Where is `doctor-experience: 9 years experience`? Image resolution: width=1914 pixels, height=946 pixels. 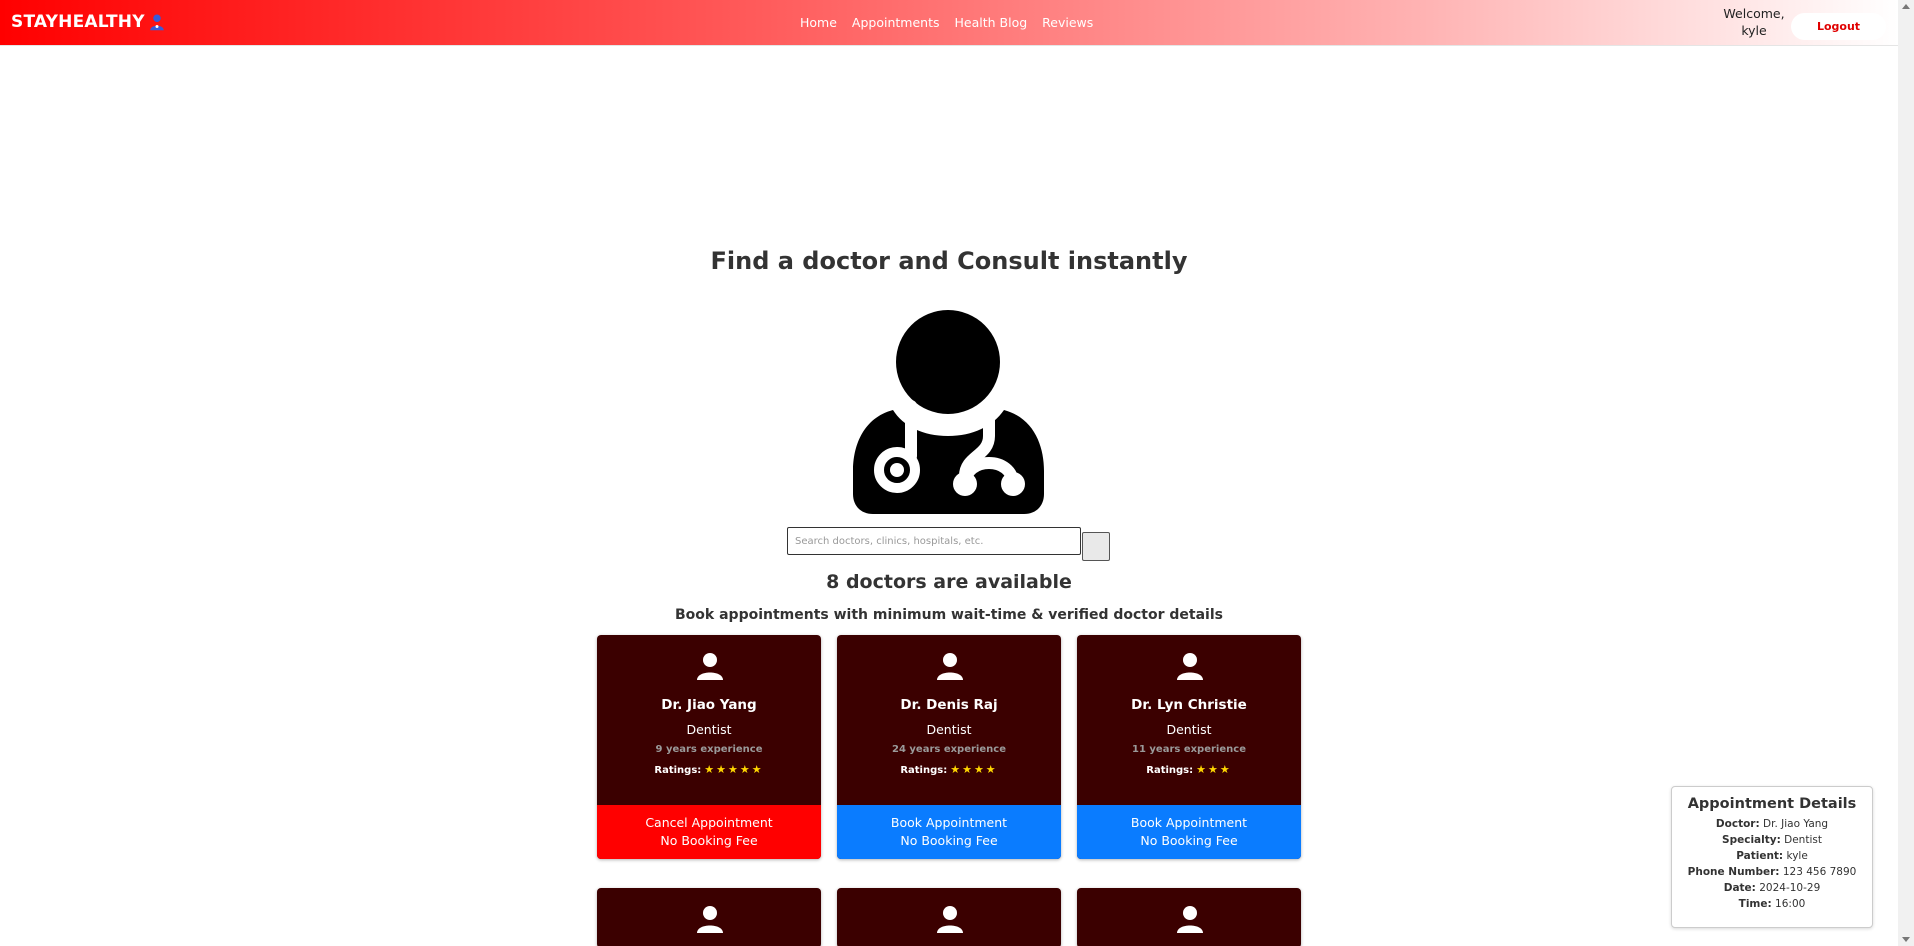 doctor-experience: 9 years experience is located at coordinates (709, 749).